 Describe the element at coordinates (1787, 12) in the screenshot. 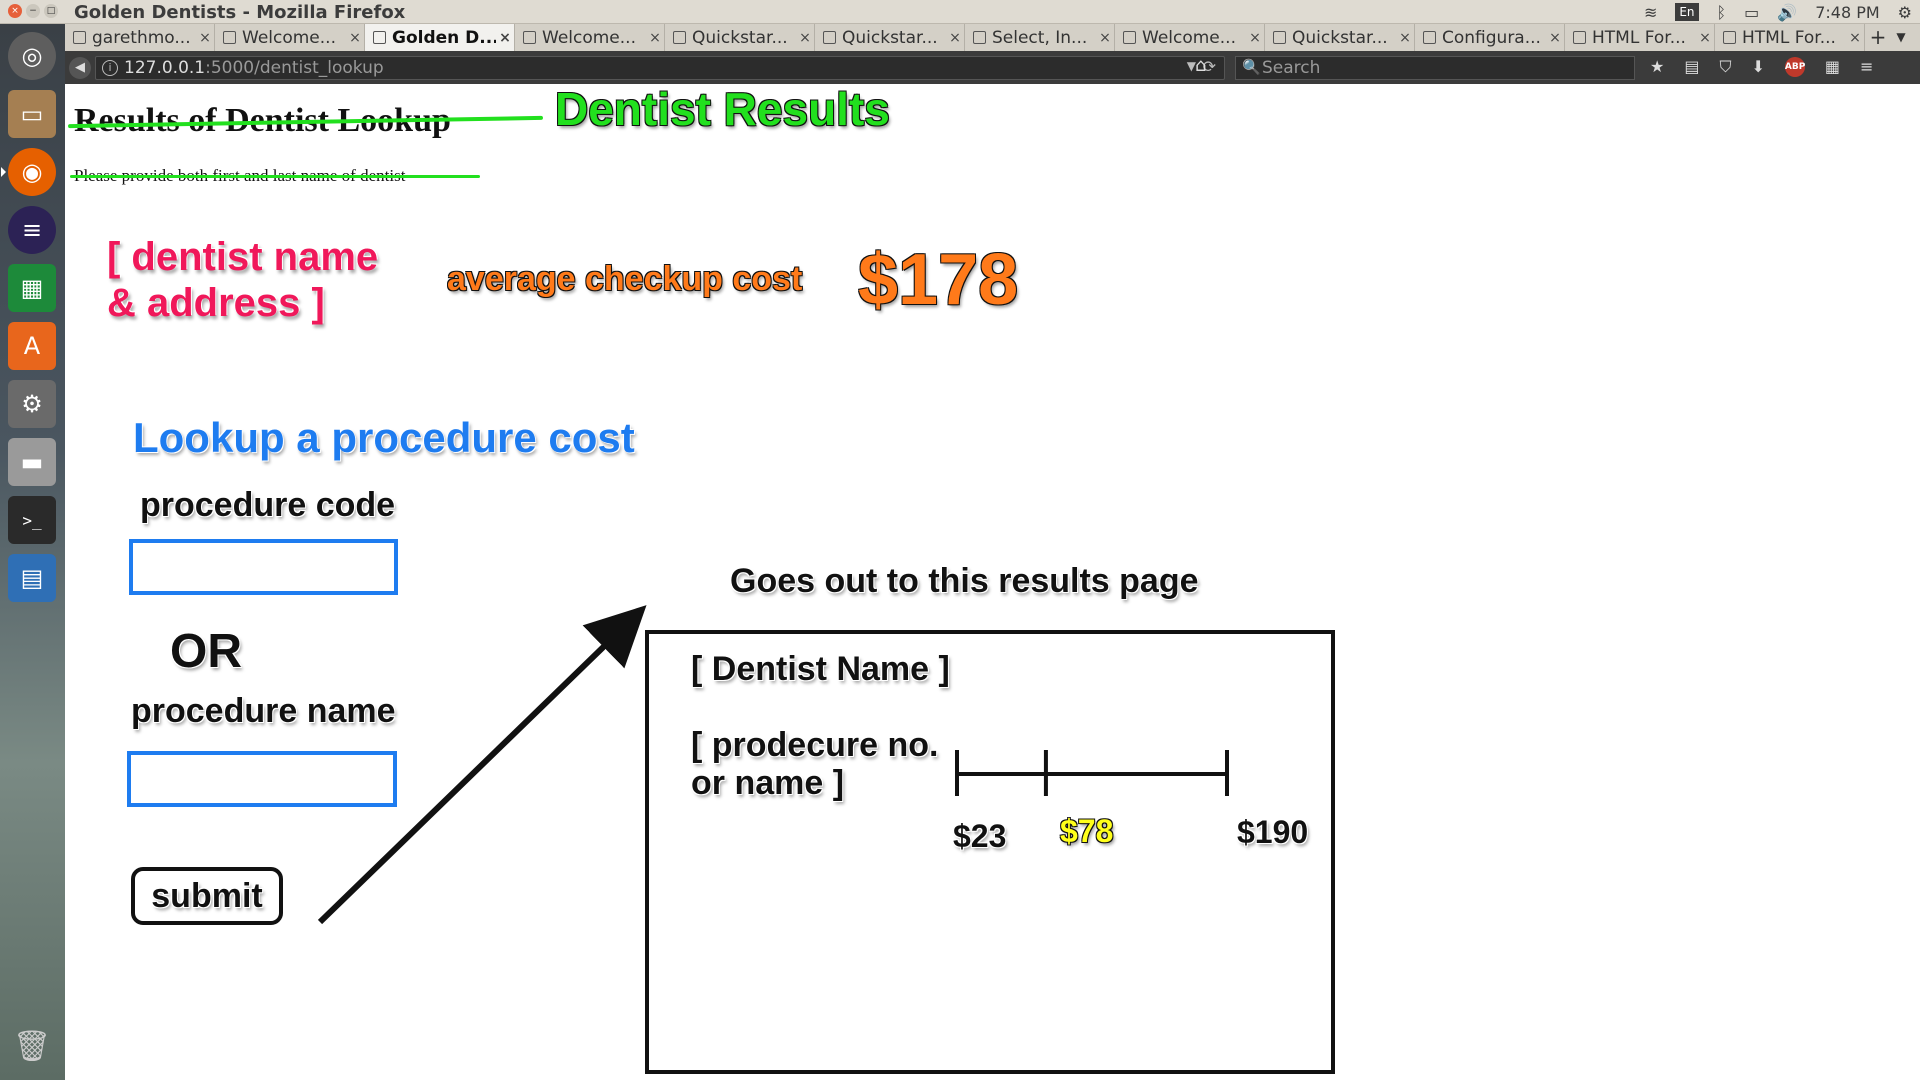

I see `volume-icon: 🔊` at that location.